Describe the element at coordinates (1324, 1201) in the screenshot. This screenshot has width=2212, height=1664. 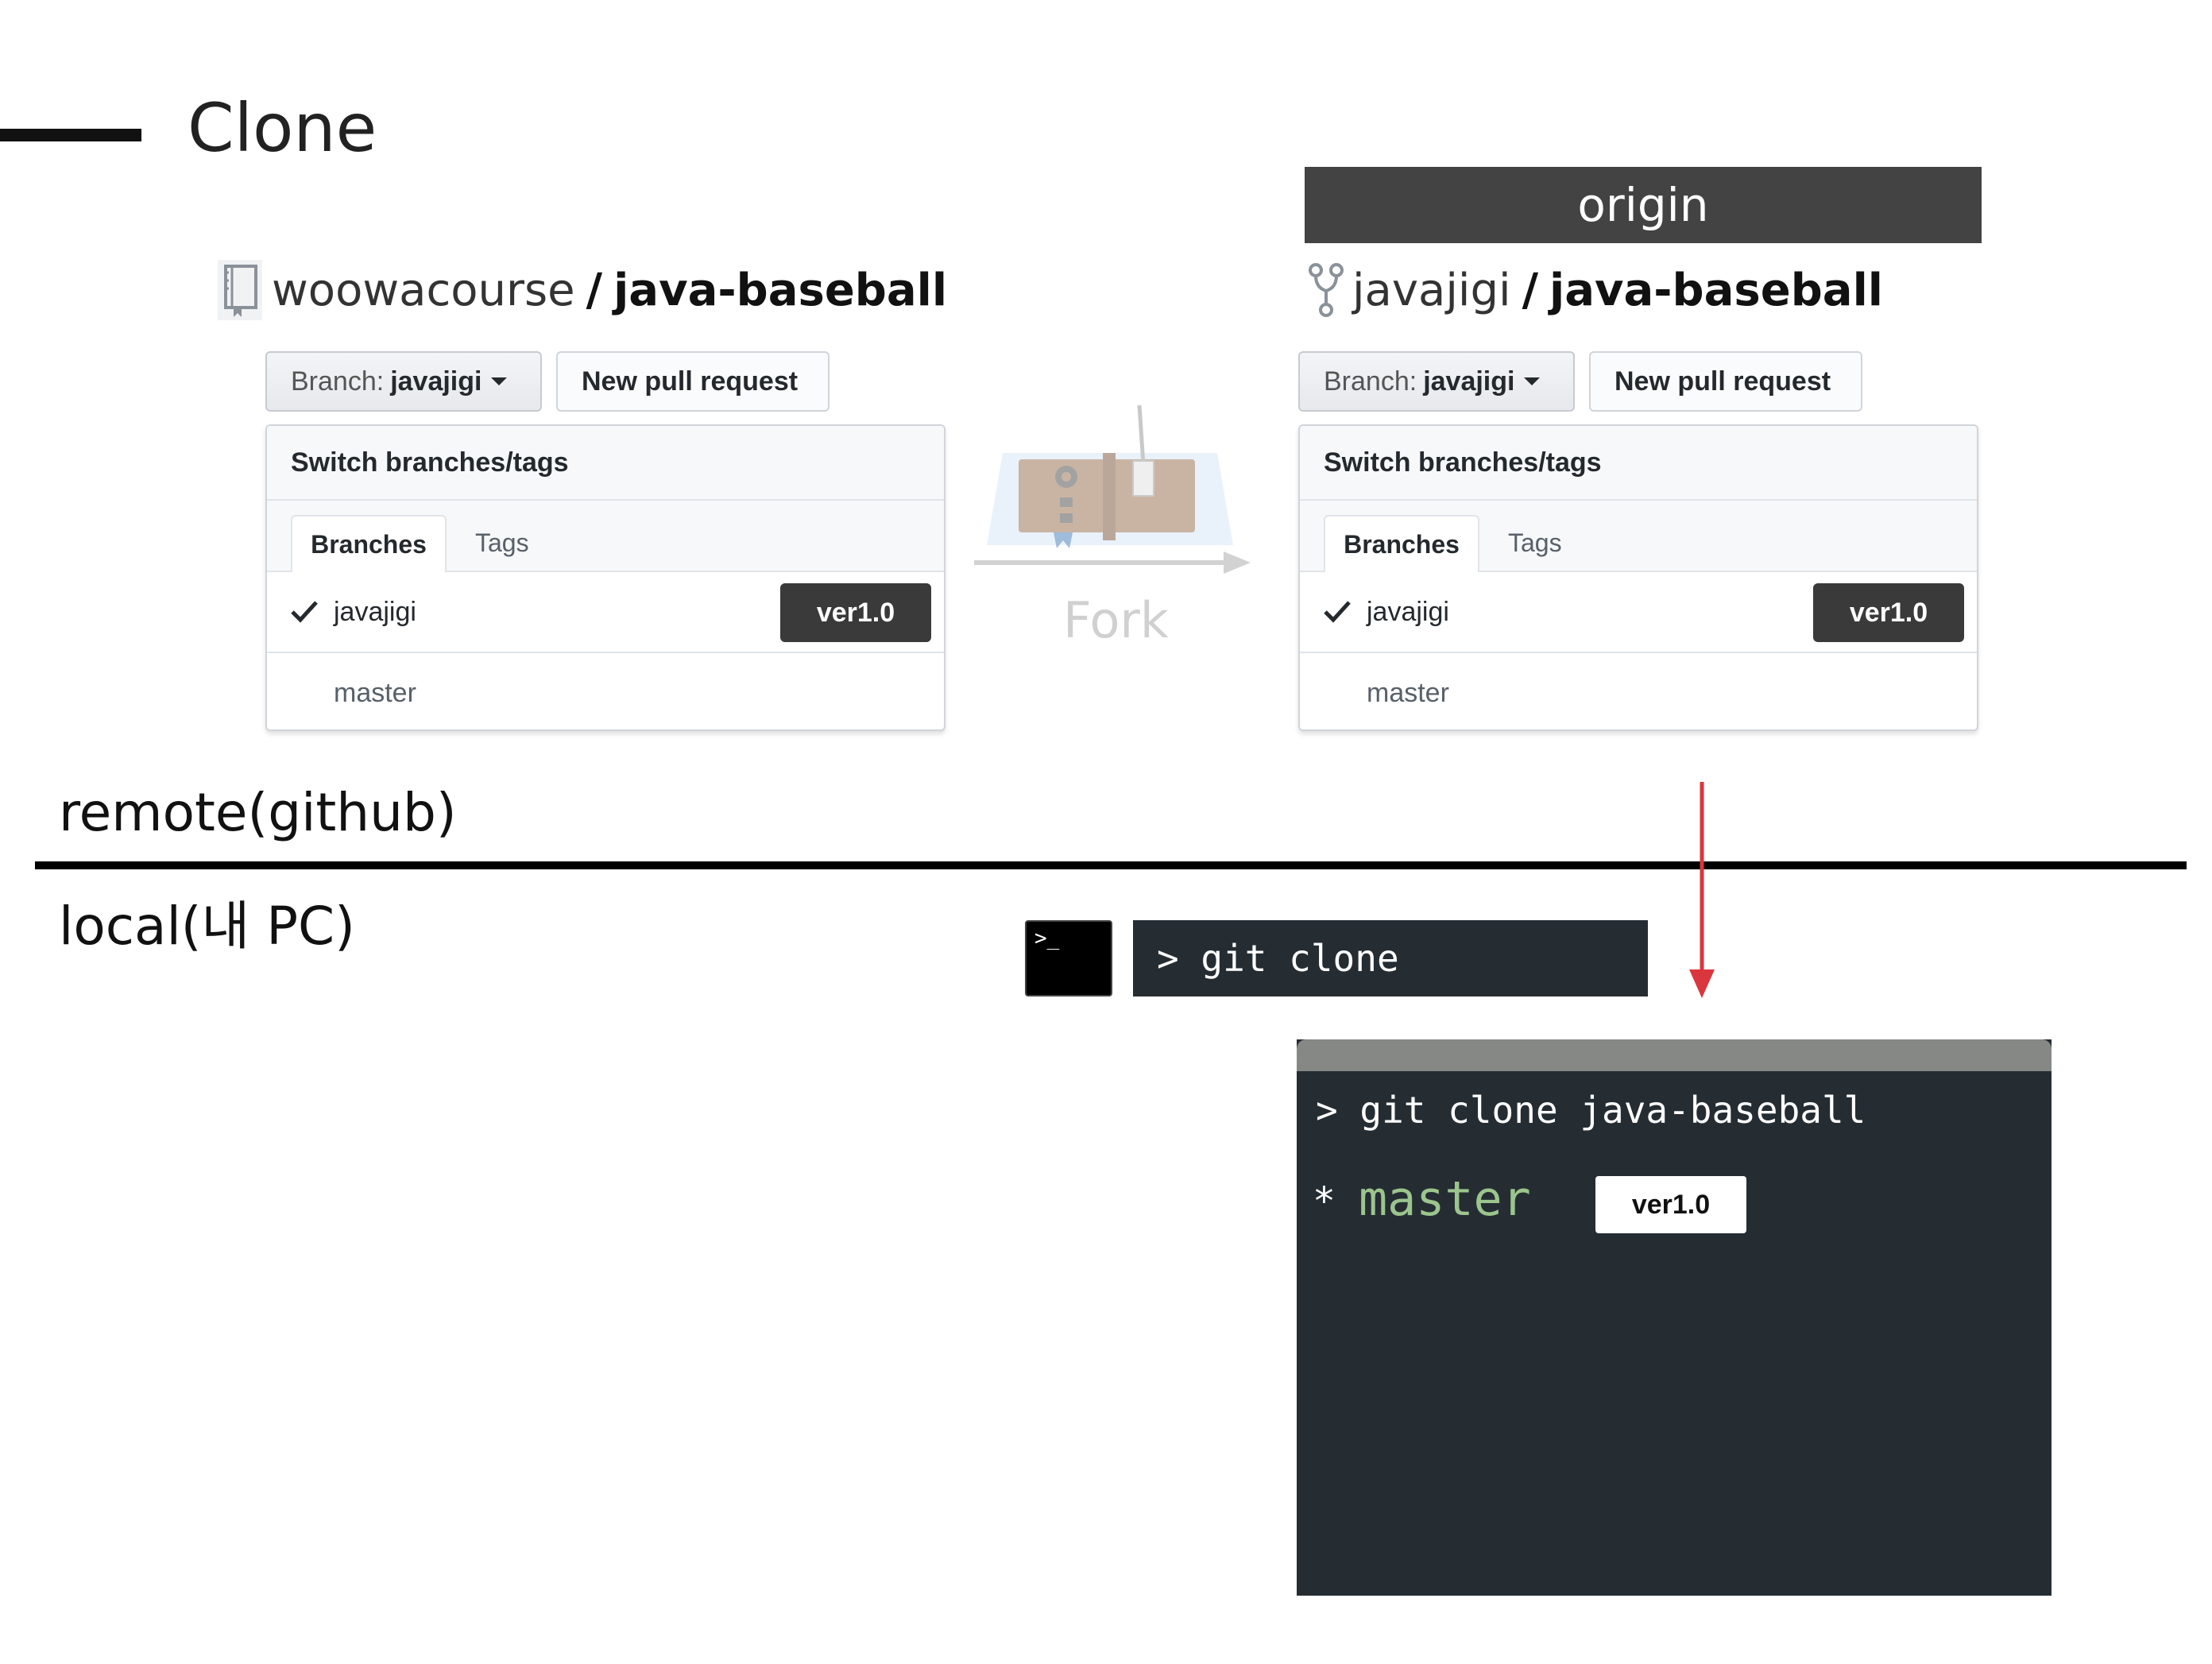
I see `current-branch-marker: *` at that location.